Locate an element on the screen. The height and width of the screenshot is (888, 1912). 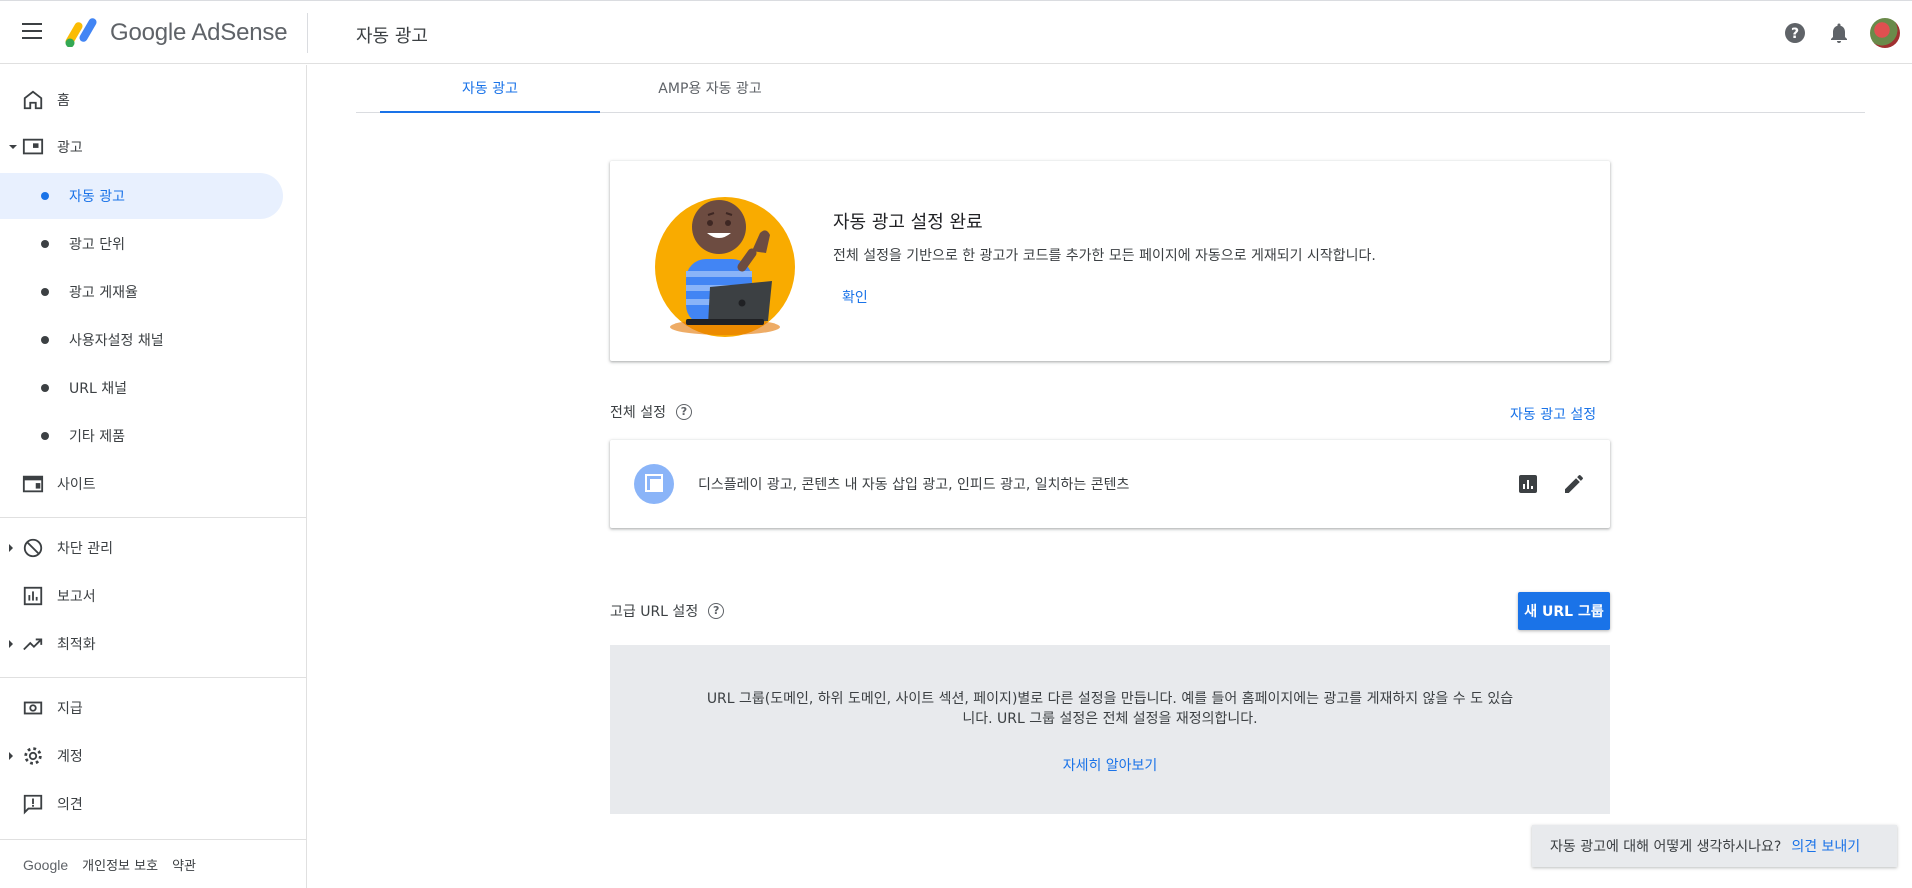
sidebar-item-feedback: 의견 is located at coordinates (141, 804).